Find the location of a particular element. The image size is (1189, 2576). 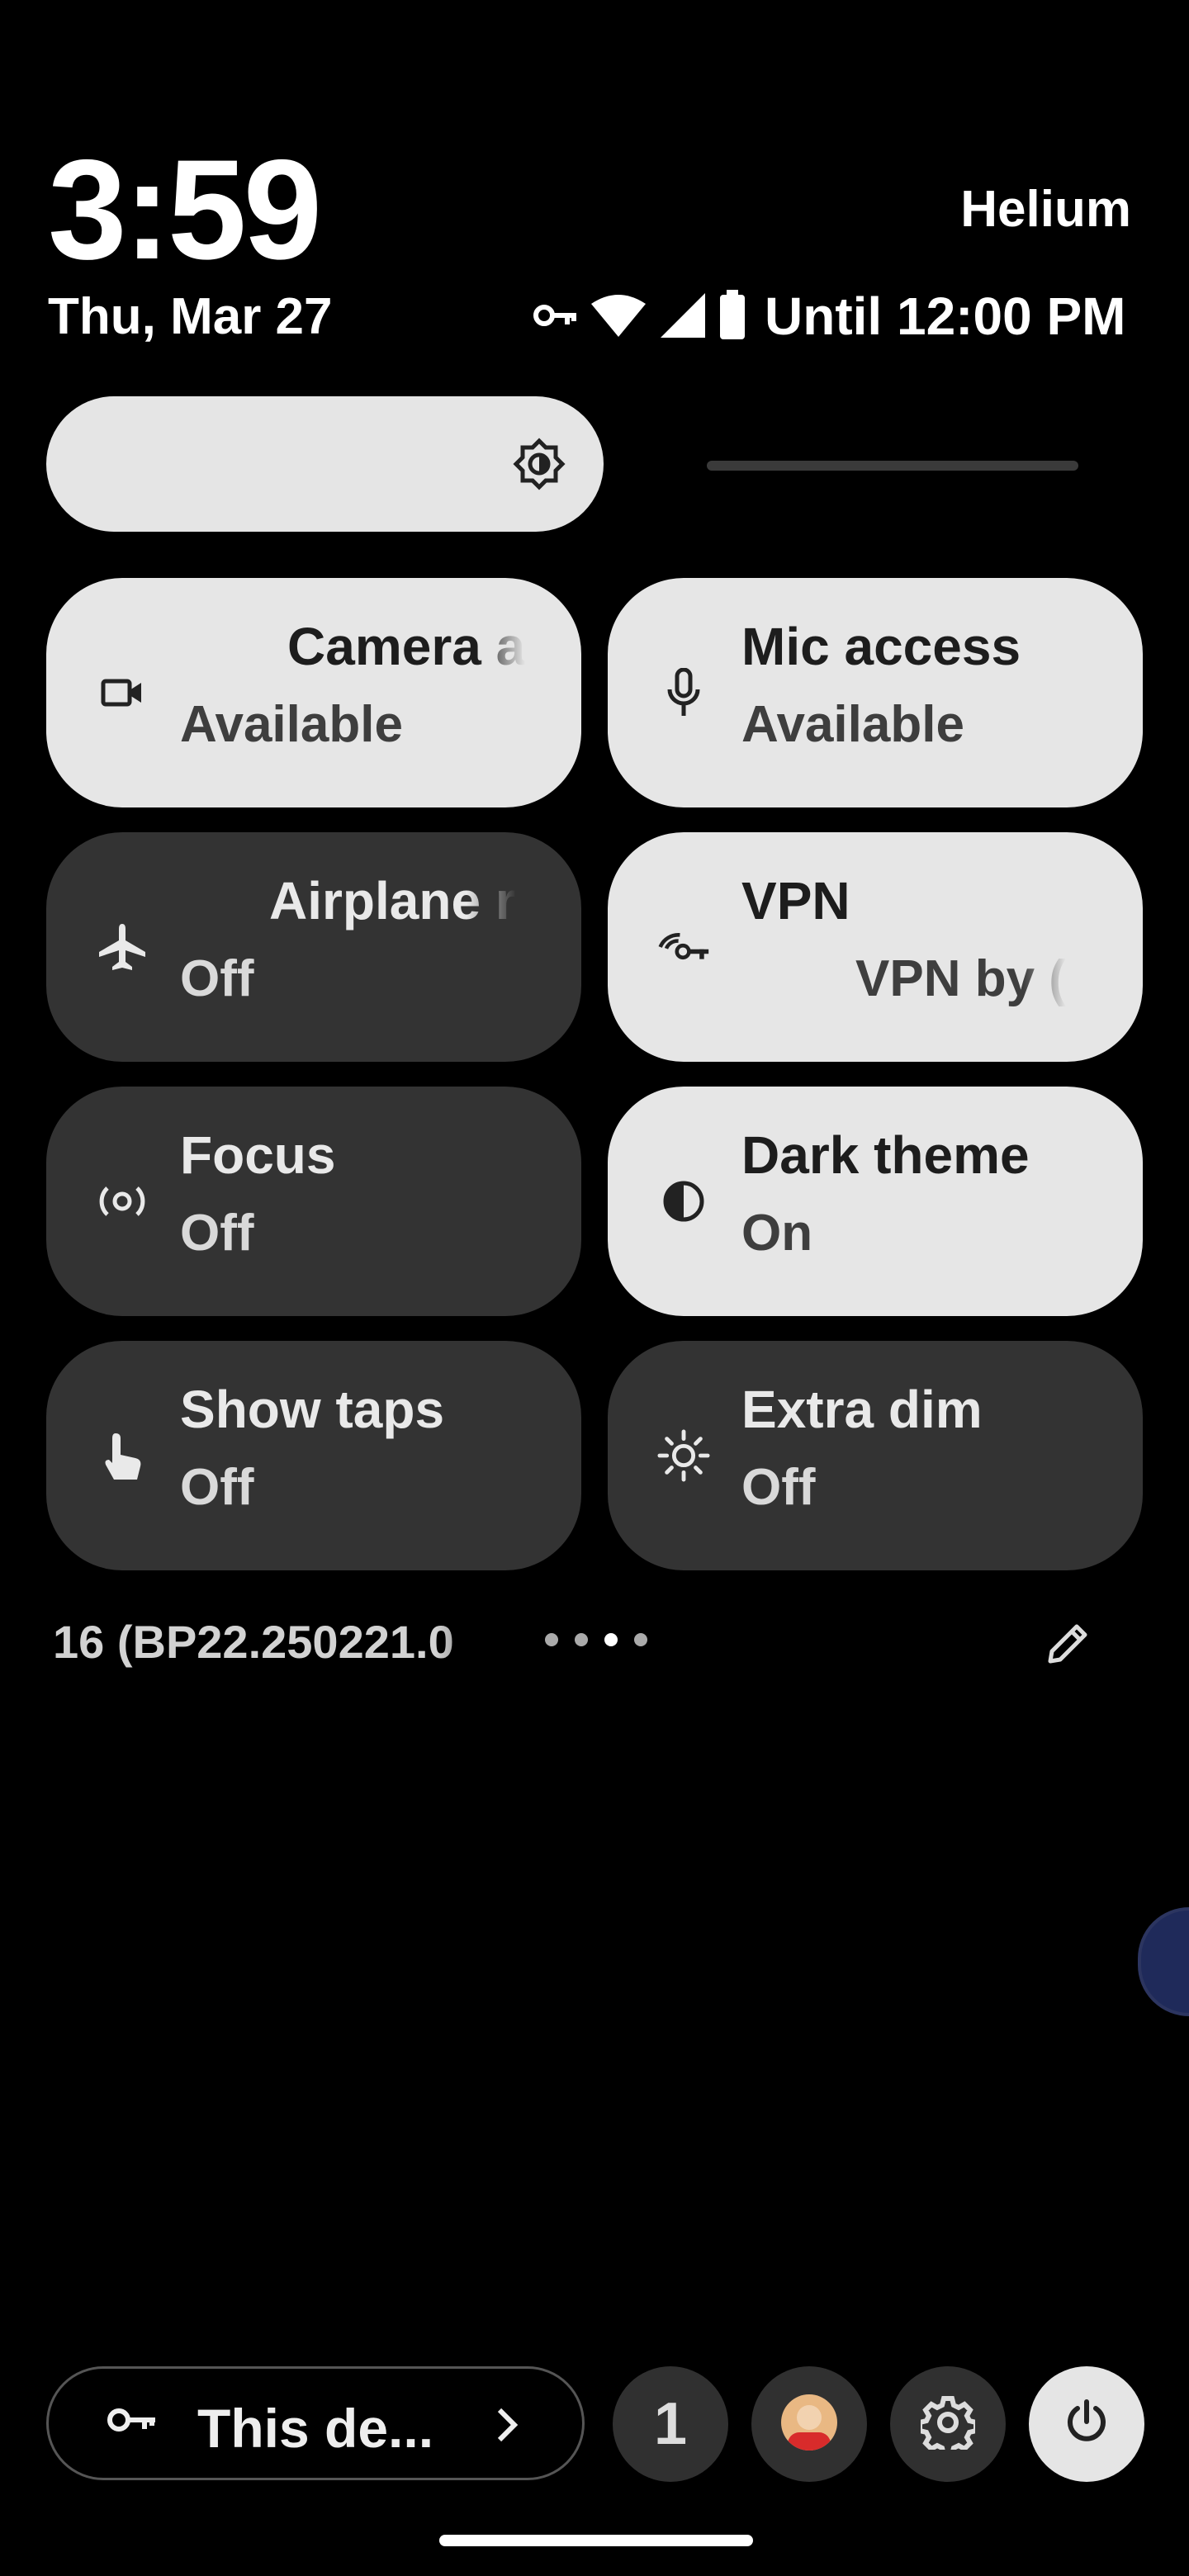

tile-state: On is located at coordinates (777, 1233).